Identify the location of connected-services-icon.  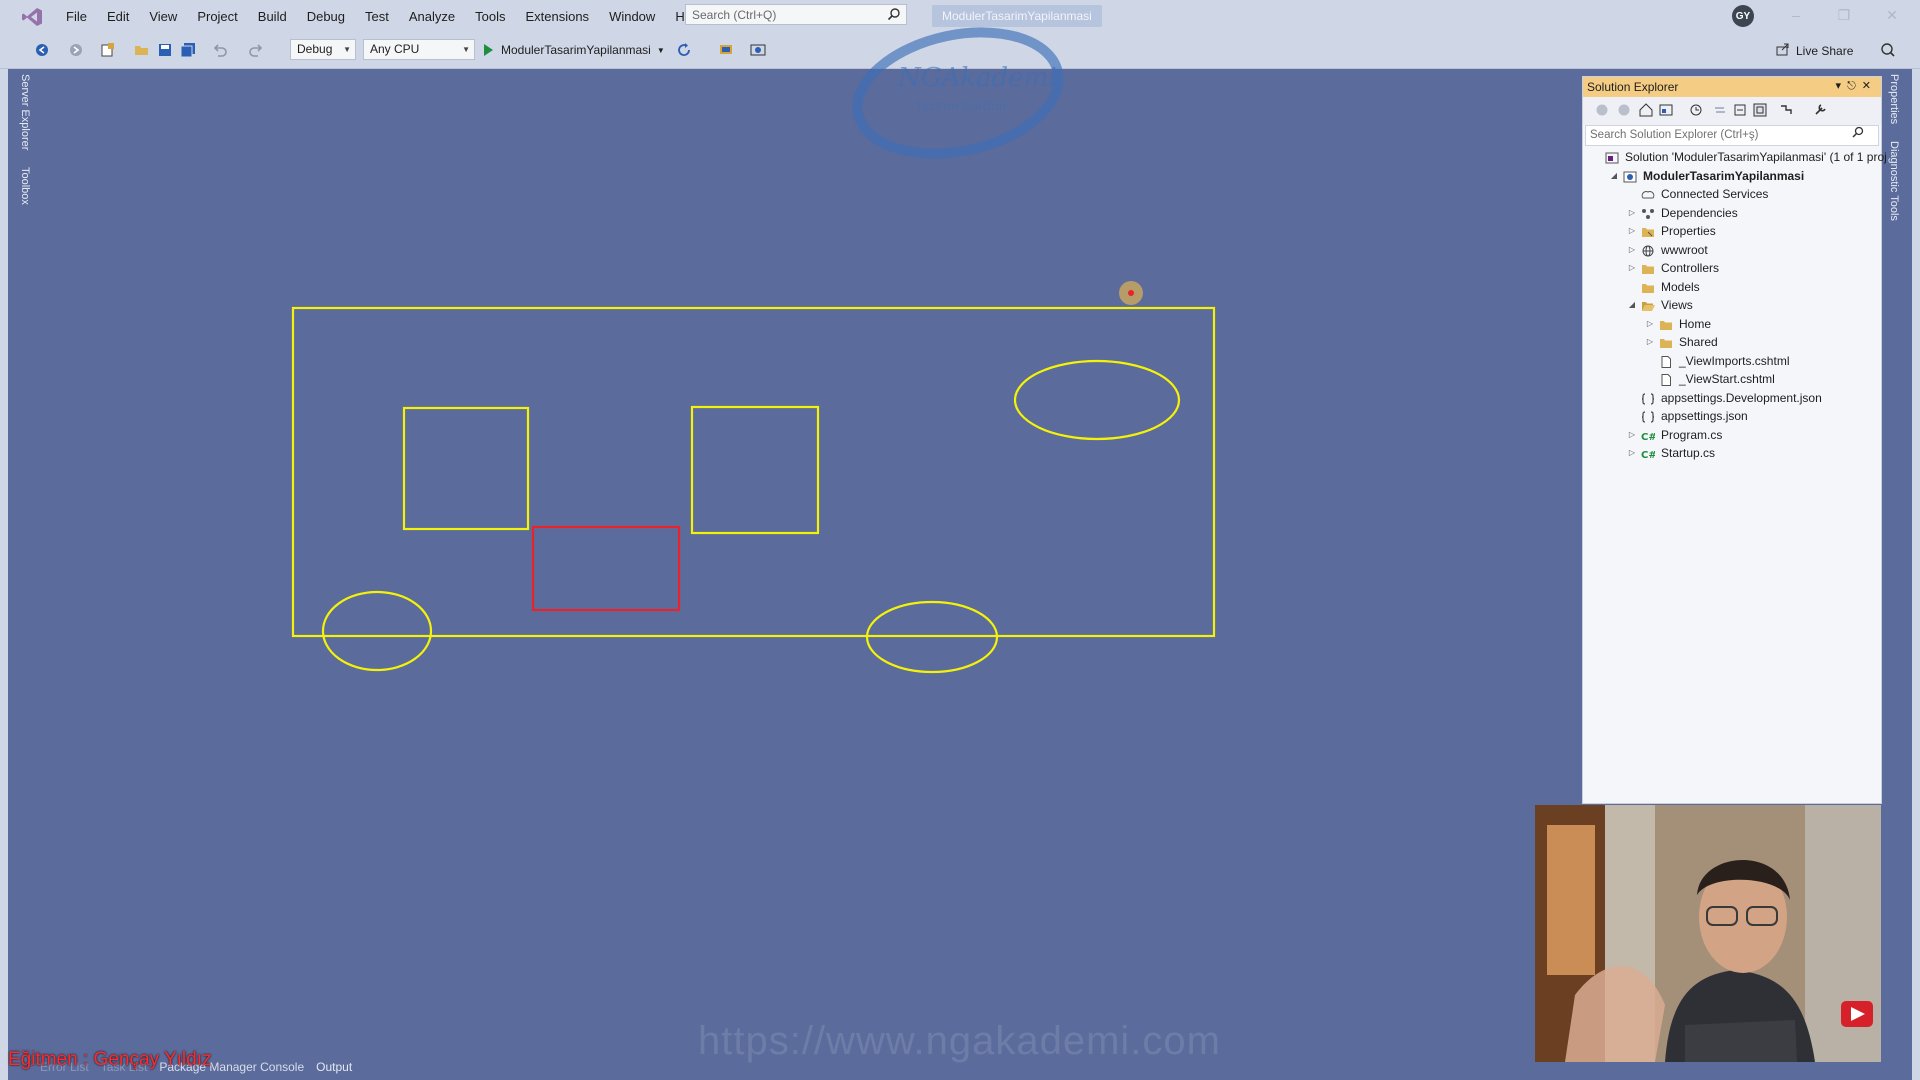
(1648, 194).